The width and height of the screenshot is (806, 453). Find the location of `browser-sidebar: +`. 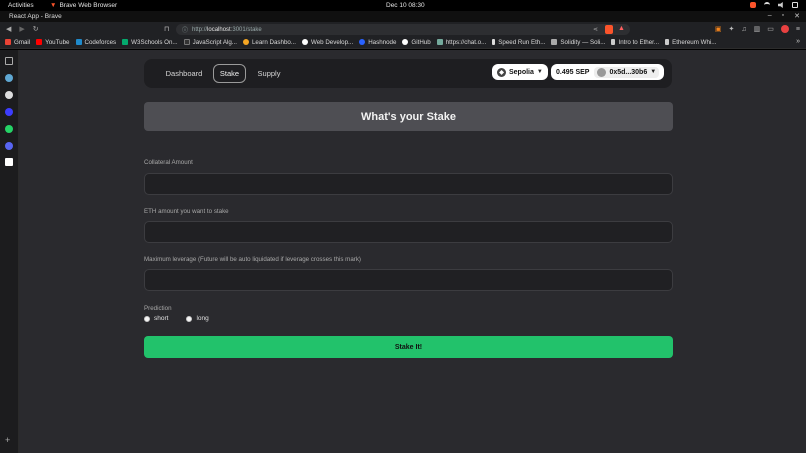

browser-sidebar: + is located at coordinates (9, 251).